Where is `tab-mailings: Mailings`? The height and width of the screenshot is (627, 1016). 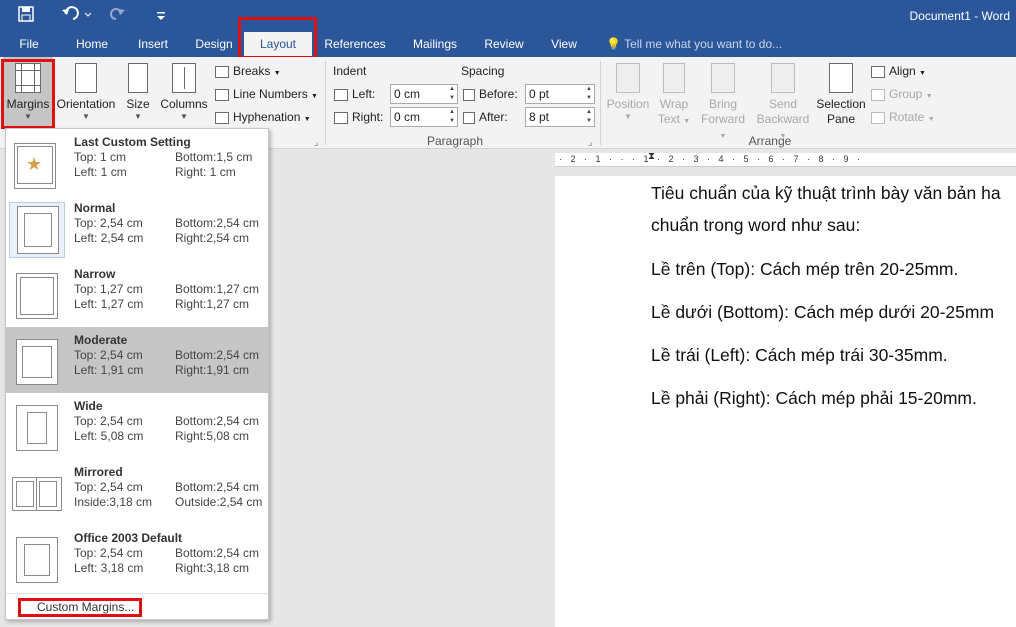
tab-mailings: Mailings is located at coordinates (435, 44).